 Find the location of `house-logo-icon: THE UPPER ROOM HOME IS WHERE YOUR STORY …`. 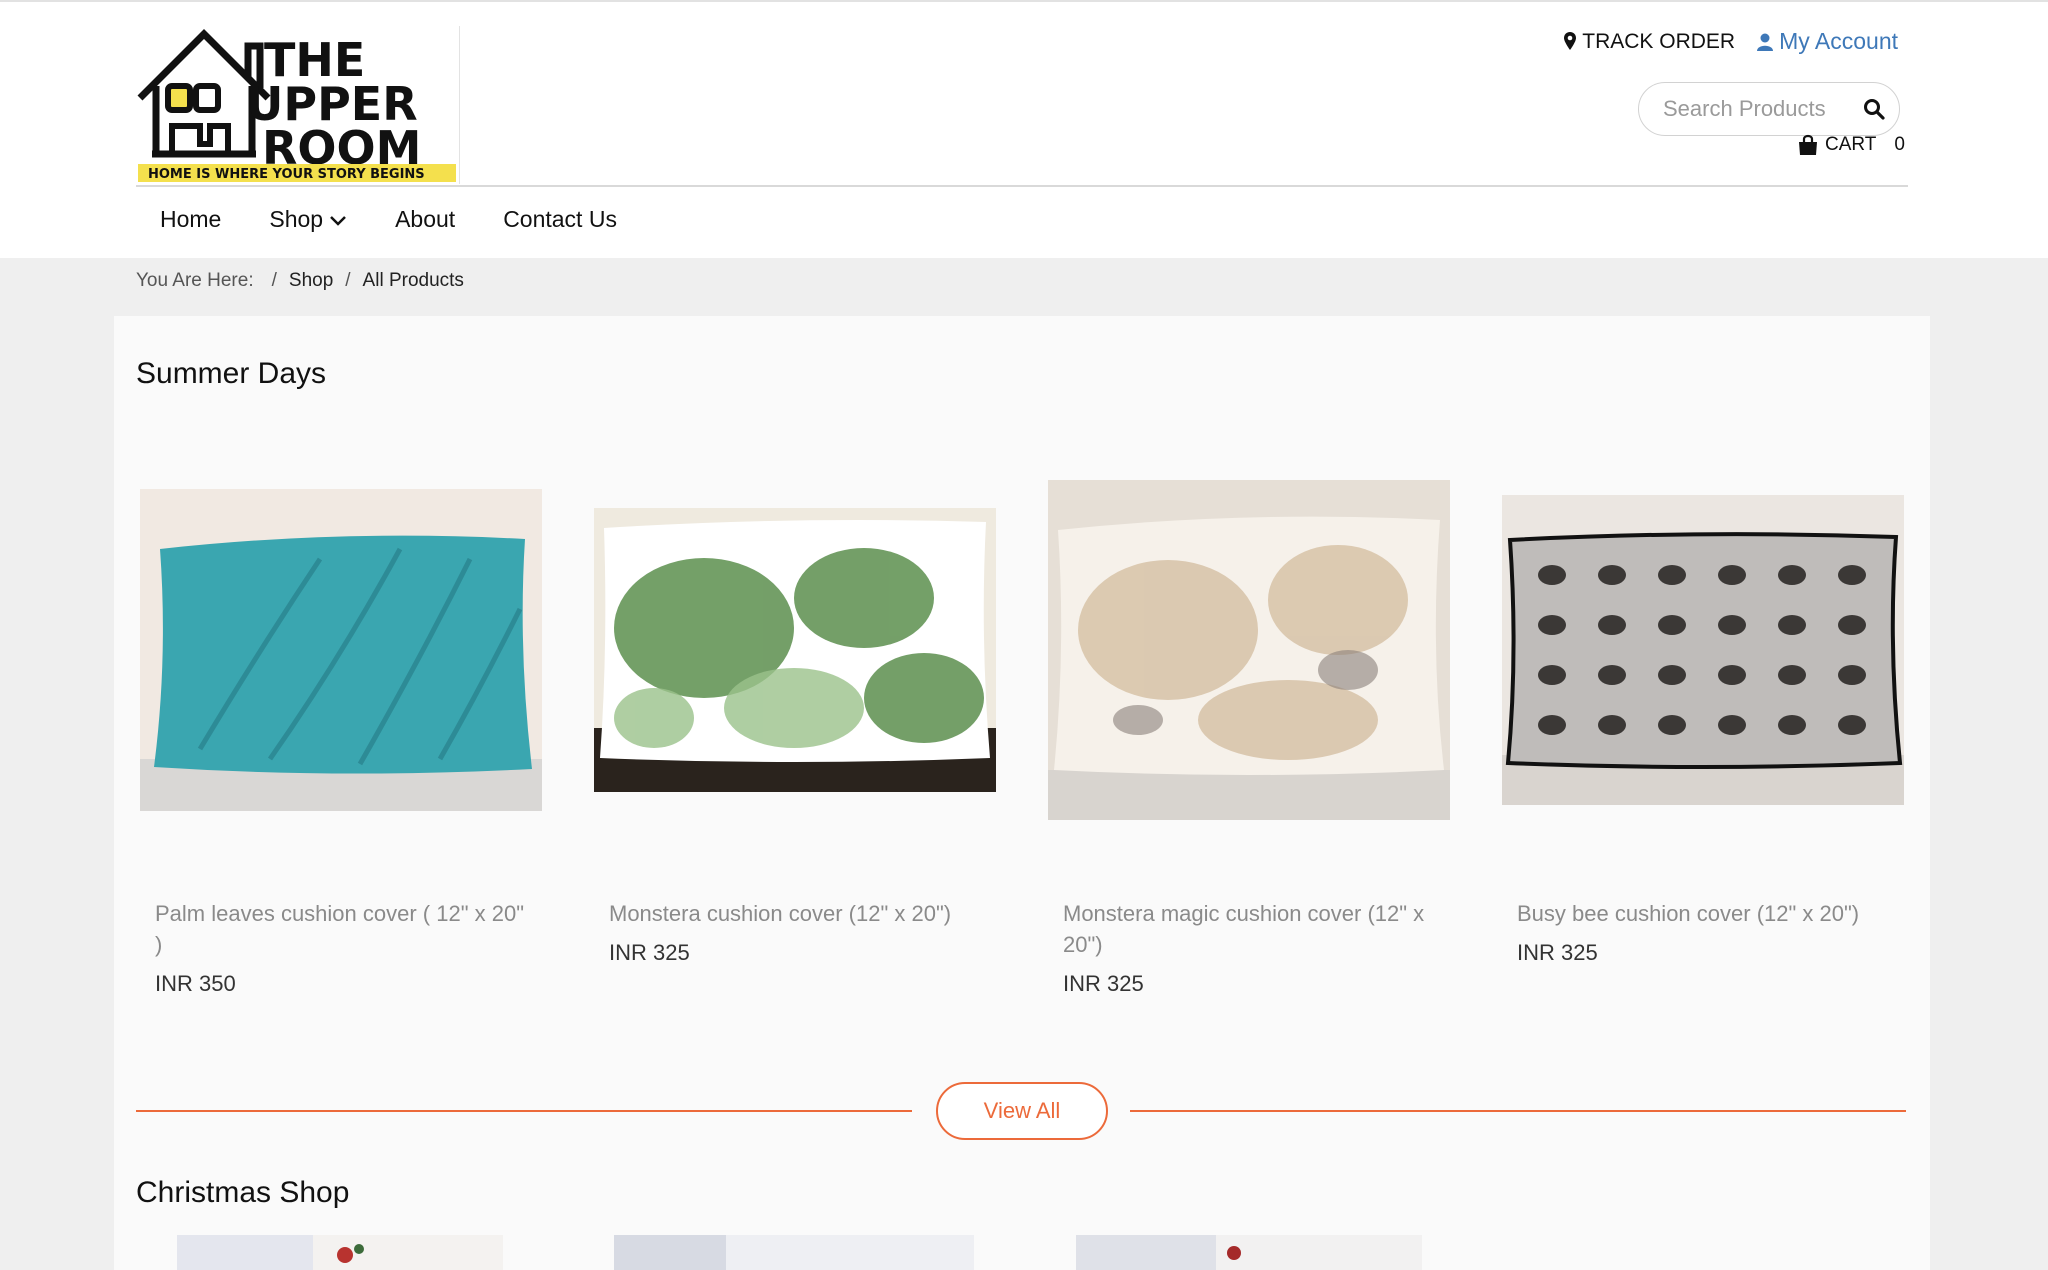

house-logo-icon: THE UPPER ROOM HOME IS WHERE YOUR STORY … is located at coordinates (296, 105).